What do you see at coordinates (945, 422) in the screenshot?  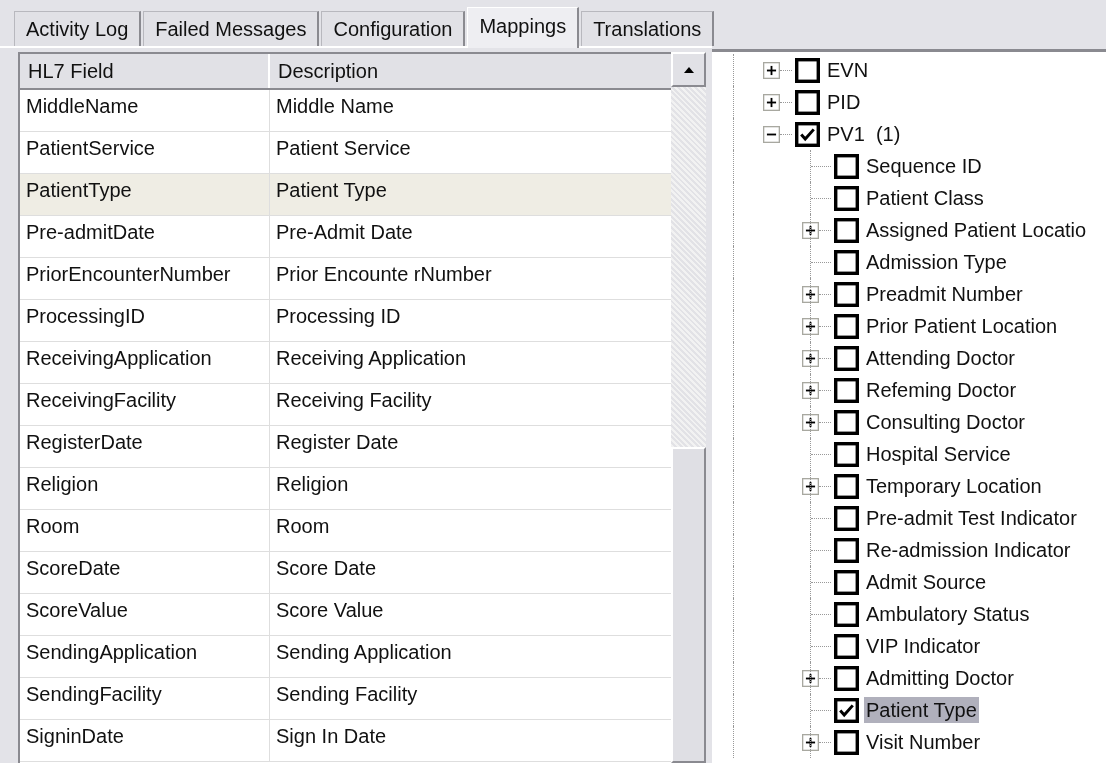 I see `tree-item: Consulting Doctor` at bounding box center [945, 422].